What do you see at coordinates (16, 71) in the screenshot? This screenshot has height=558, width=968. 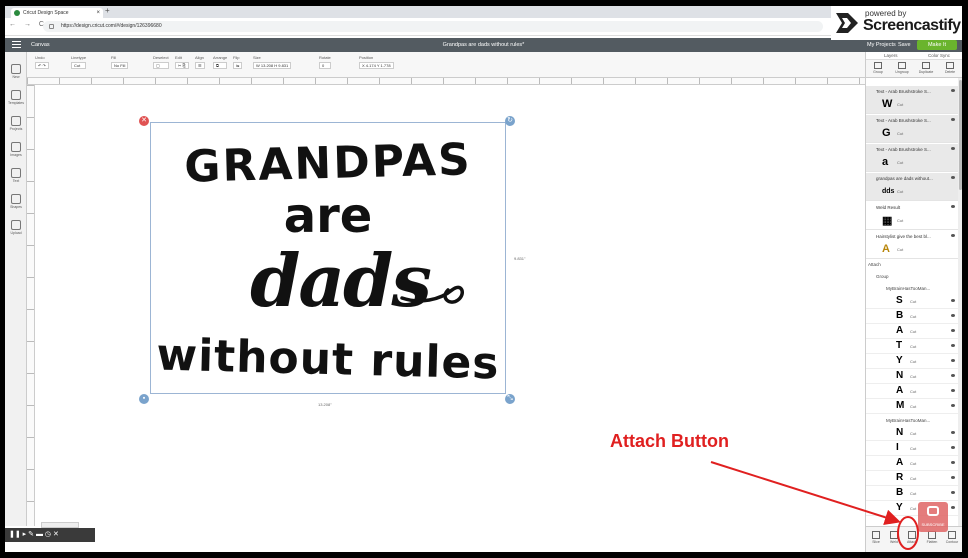 I see `new-button: New` at bounding box center [16, 71].